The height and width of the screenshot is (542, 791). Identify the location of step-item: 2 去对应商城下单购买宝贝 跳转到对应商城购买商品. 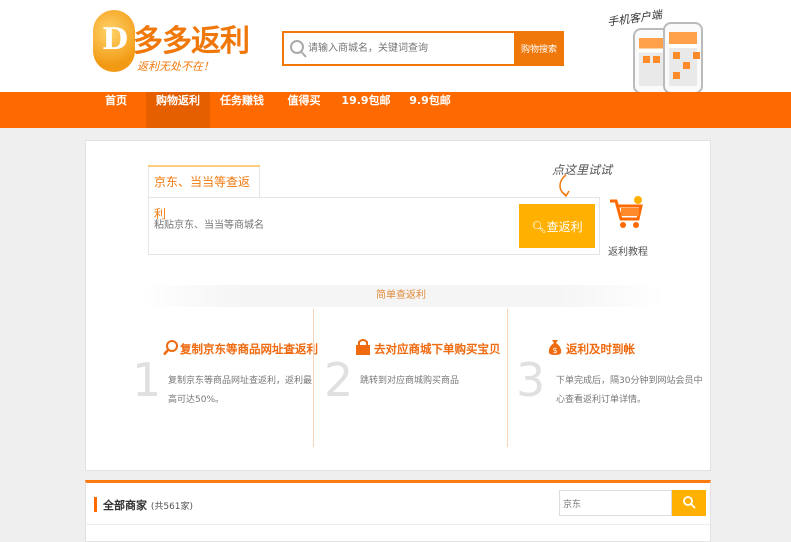
(412, 378).